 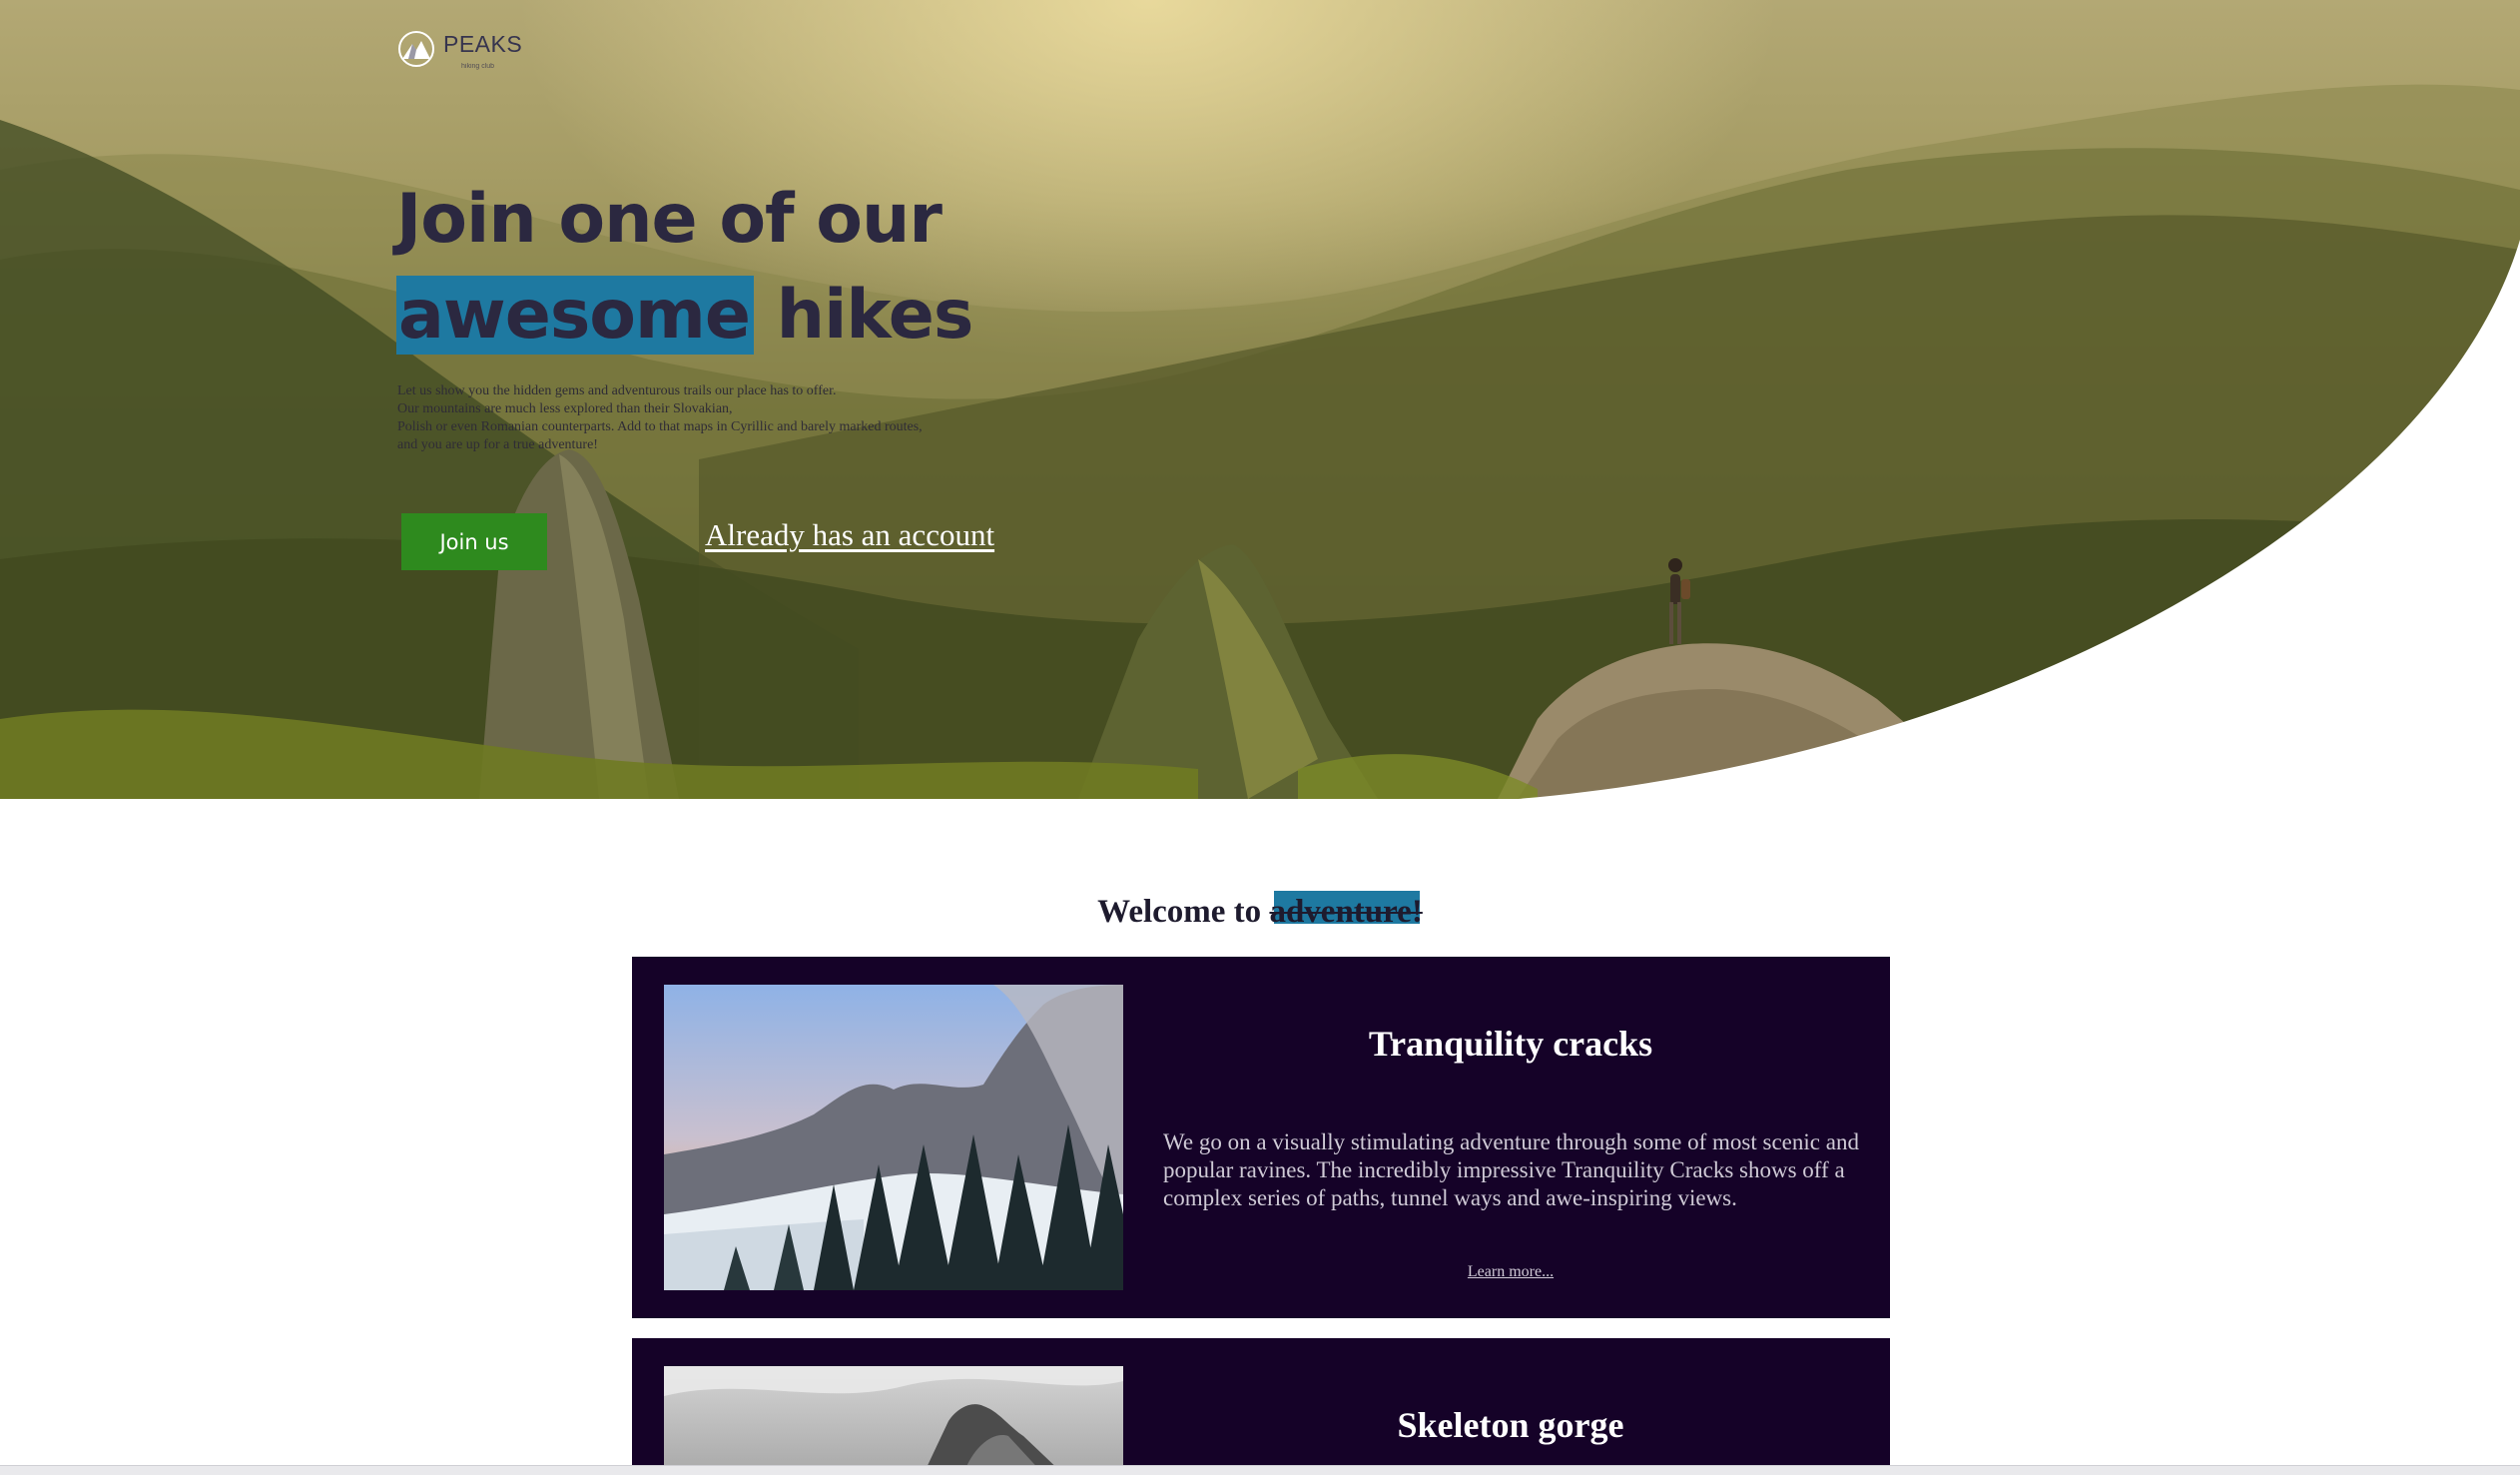 I want to click on brand-logo: PEAKS hiking club, so click(x=460, y=50).